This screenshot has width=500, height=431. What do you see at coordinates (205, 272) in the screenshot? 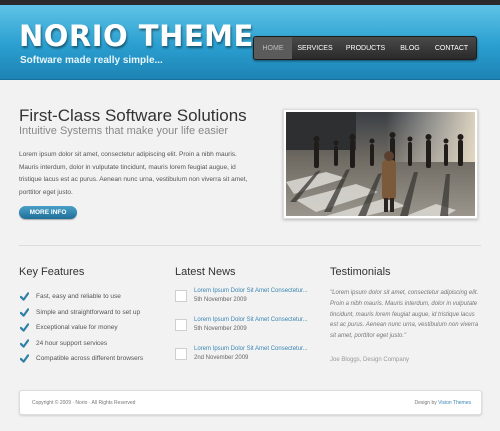
I see `news-title: Latest News` at bounding box center [205, 272].